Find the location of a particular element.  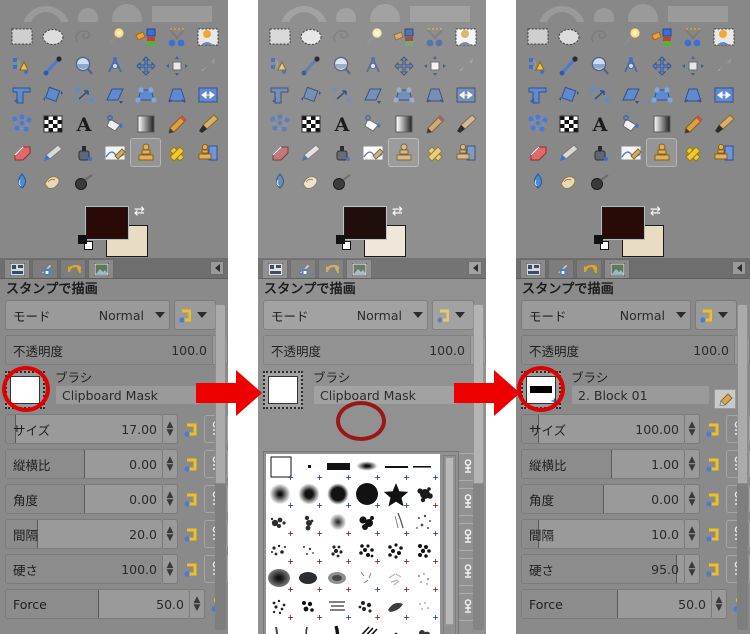

unified-transform-tool is located at coordinates (52, 94).